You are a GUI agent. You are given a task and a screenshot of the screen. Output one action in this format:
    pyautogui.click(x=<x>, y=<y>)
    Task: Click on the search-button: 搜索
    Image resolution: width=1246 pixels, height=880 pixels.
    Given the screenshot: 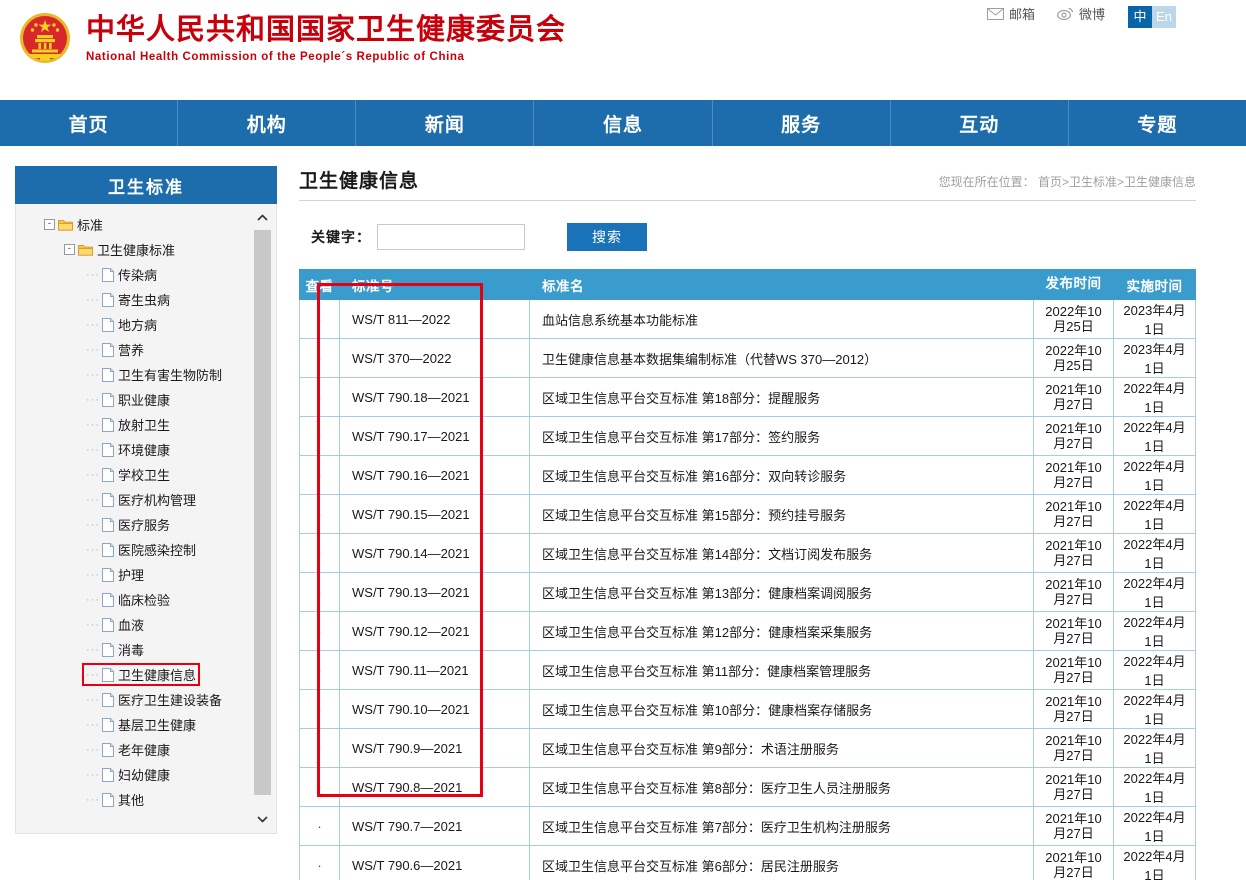 What is the action you would take?
    pyautogui.click(x=607, y=237)
    